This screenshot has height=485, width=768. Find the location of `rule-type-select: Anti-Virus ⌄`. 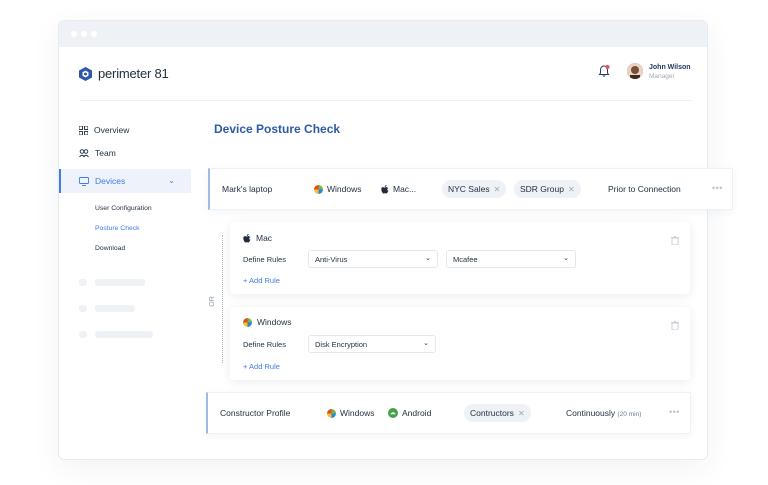

rule-type-select: Anti-Virus ⌄ is located at coordinates (373, 259).